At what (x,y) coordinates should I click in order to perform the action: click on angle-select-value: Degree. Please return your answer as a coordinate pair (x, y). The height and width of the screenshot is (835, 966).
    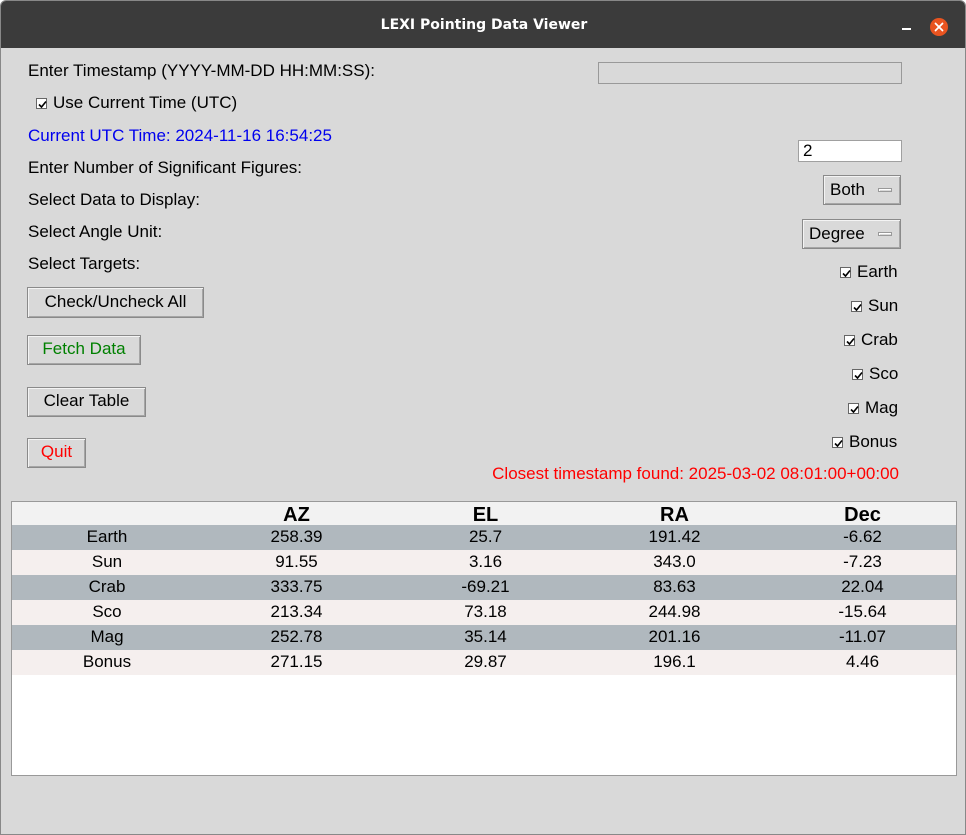
    Looking at the image, I should click on (837, 233).